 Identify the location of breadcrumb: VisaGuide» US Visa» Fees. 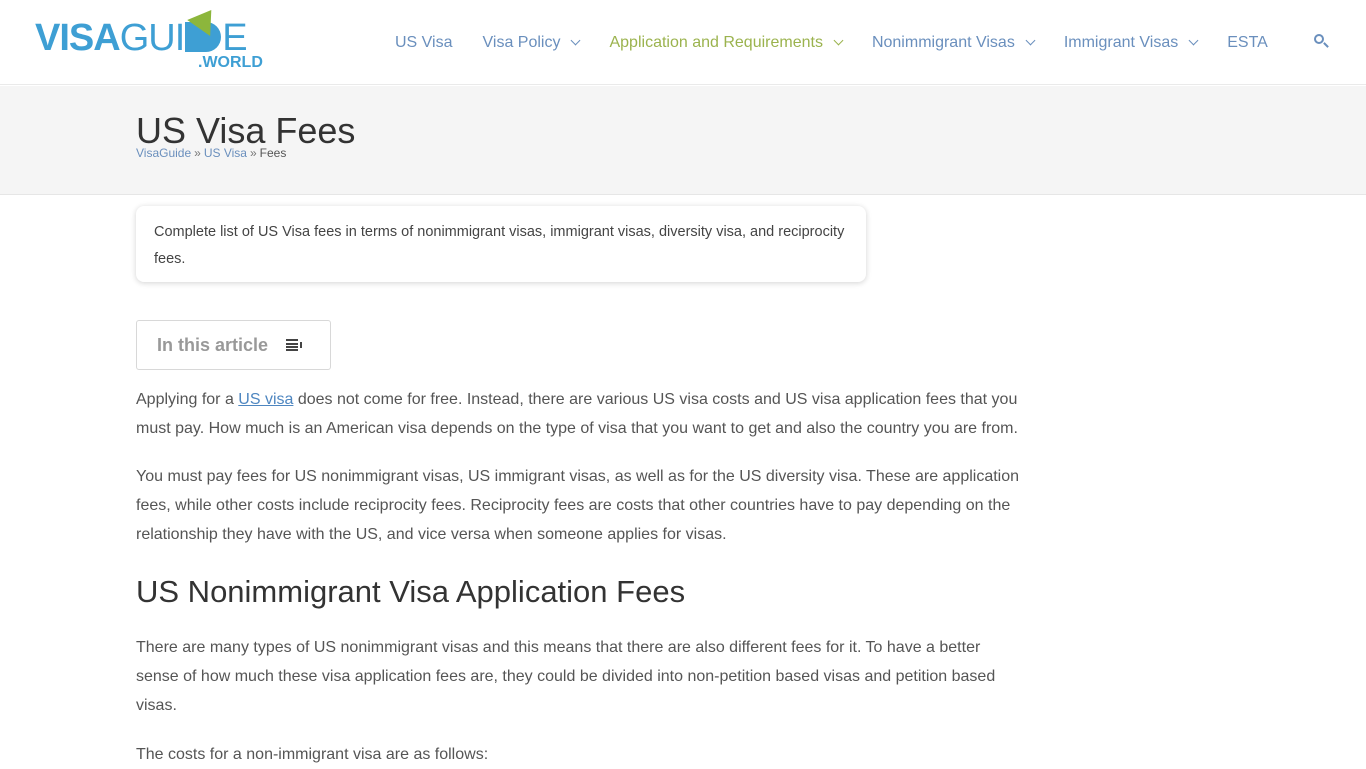
(211, 153).